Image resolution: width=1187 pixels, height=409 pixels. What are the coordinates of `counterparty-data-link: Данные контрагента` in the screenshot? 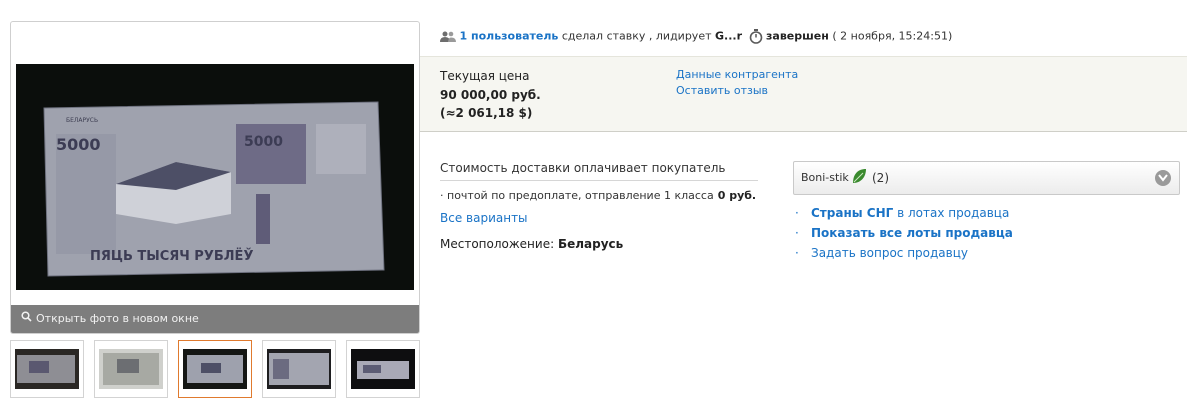 It's located at (737, 74).